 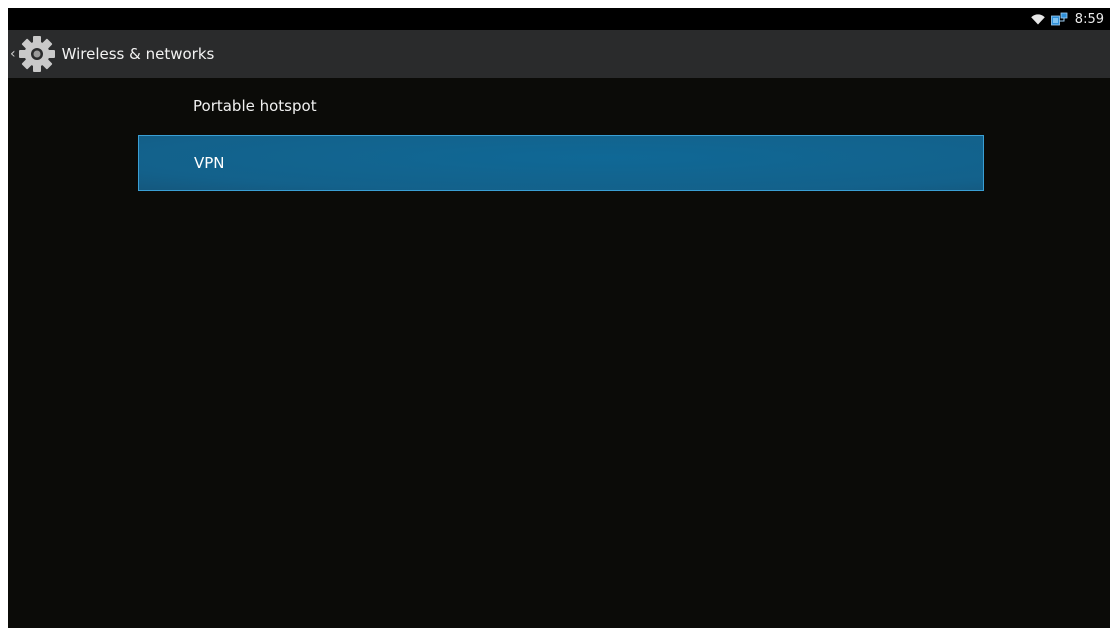 What do you see at coordinates (559, 19) in the screenshot?
I see `status-bar: 8:59` at bounding box center [559, 19].